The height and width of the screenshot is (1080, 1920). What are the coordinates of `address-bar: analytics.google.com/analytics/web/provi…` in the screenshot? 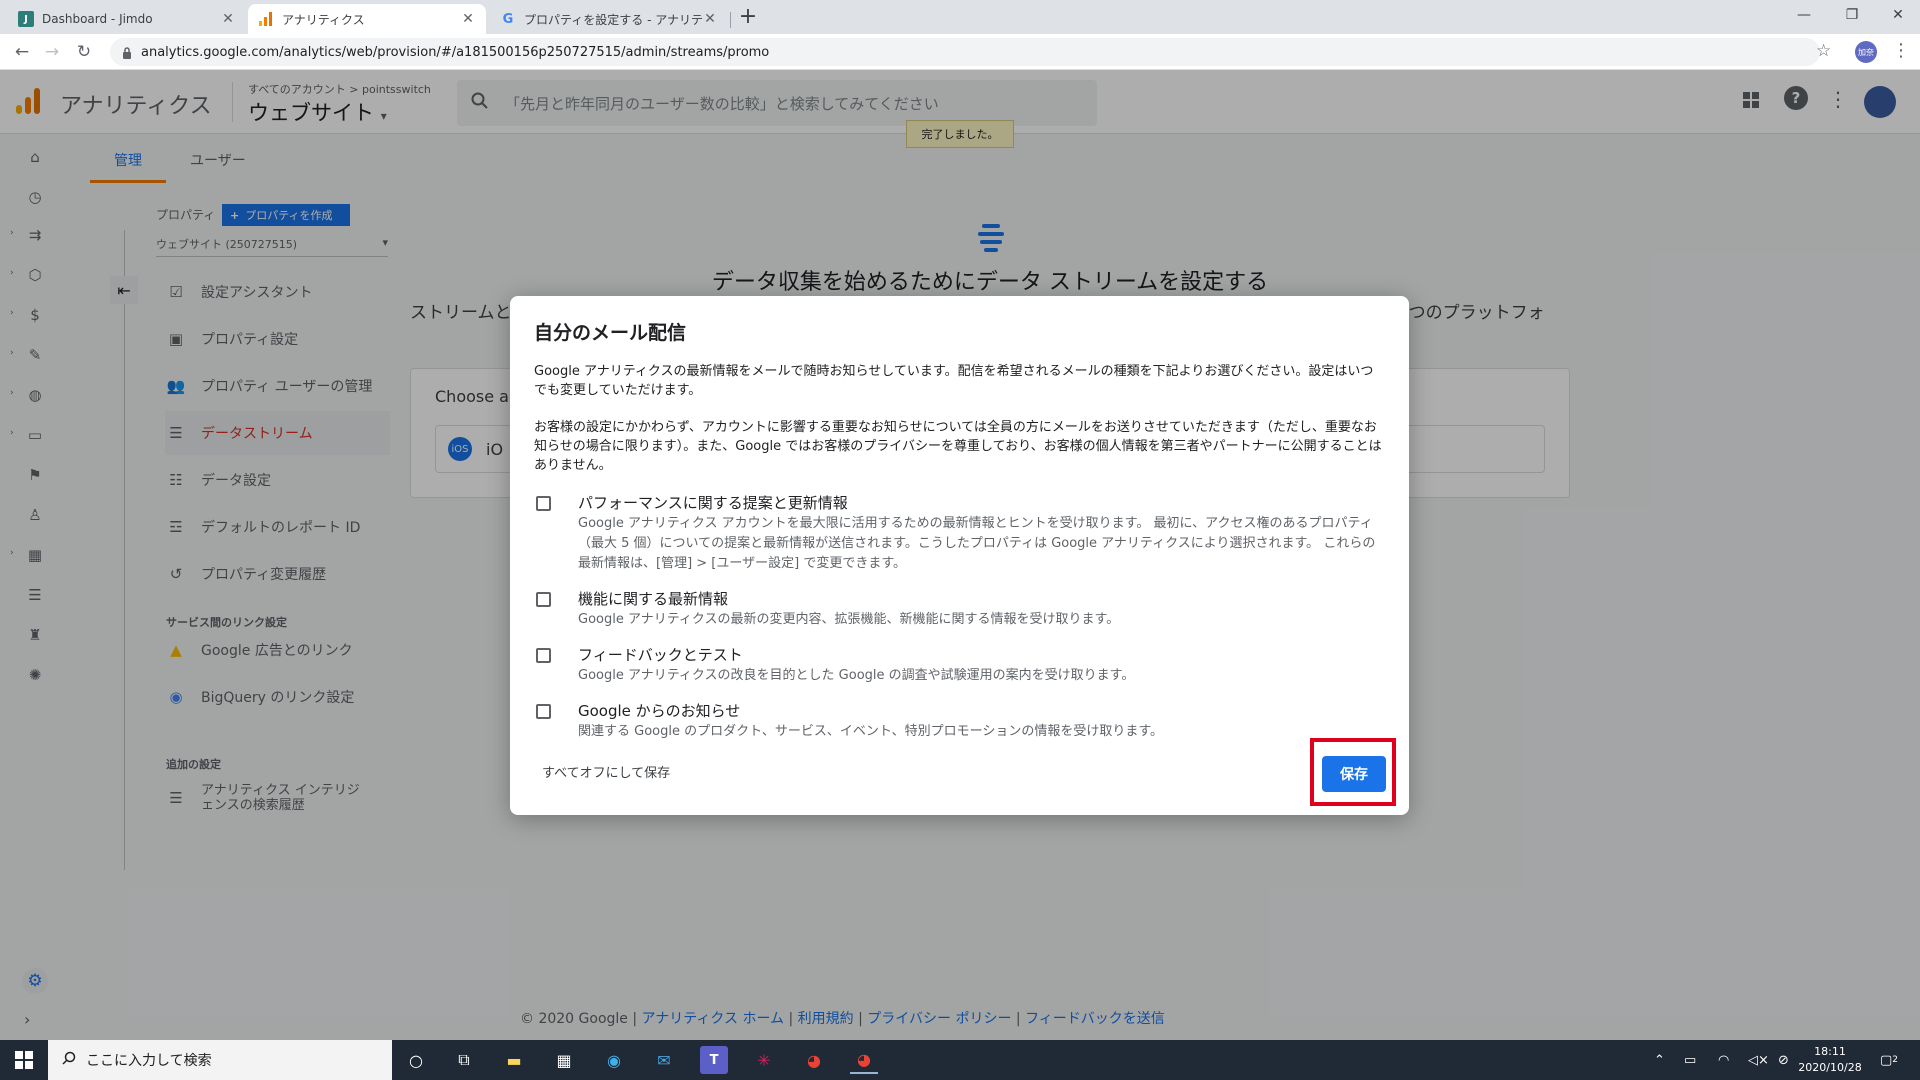 It's located at (965, 52).